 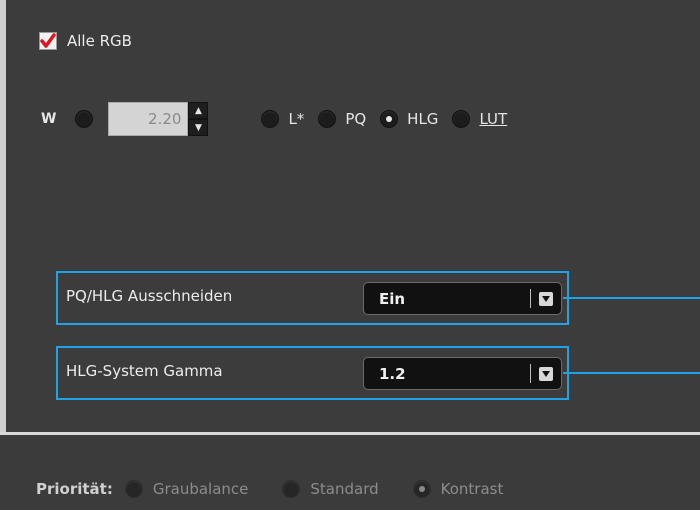 I want to click on spin-up-button: ▲, so click(x=198, y=110).